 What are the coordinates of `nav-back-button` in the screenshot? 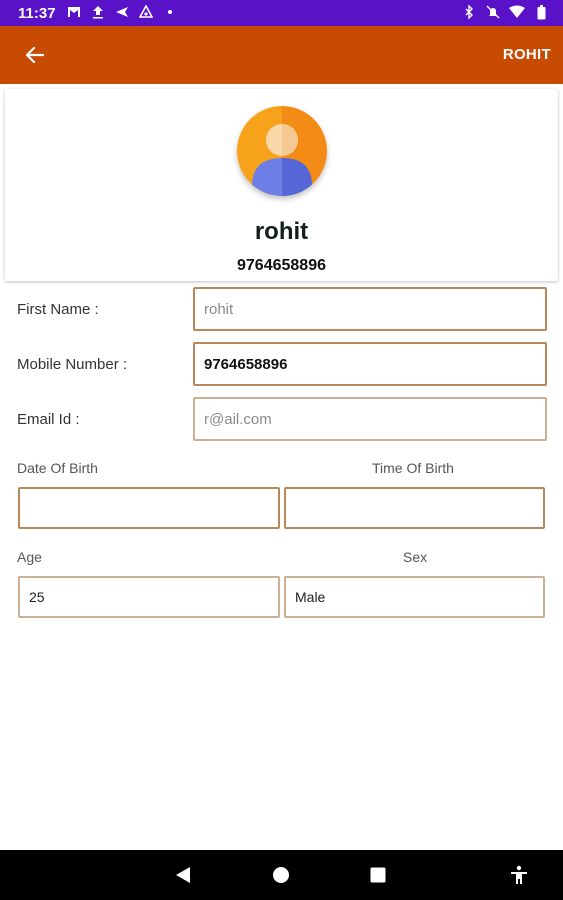 It's located at (183, 875).